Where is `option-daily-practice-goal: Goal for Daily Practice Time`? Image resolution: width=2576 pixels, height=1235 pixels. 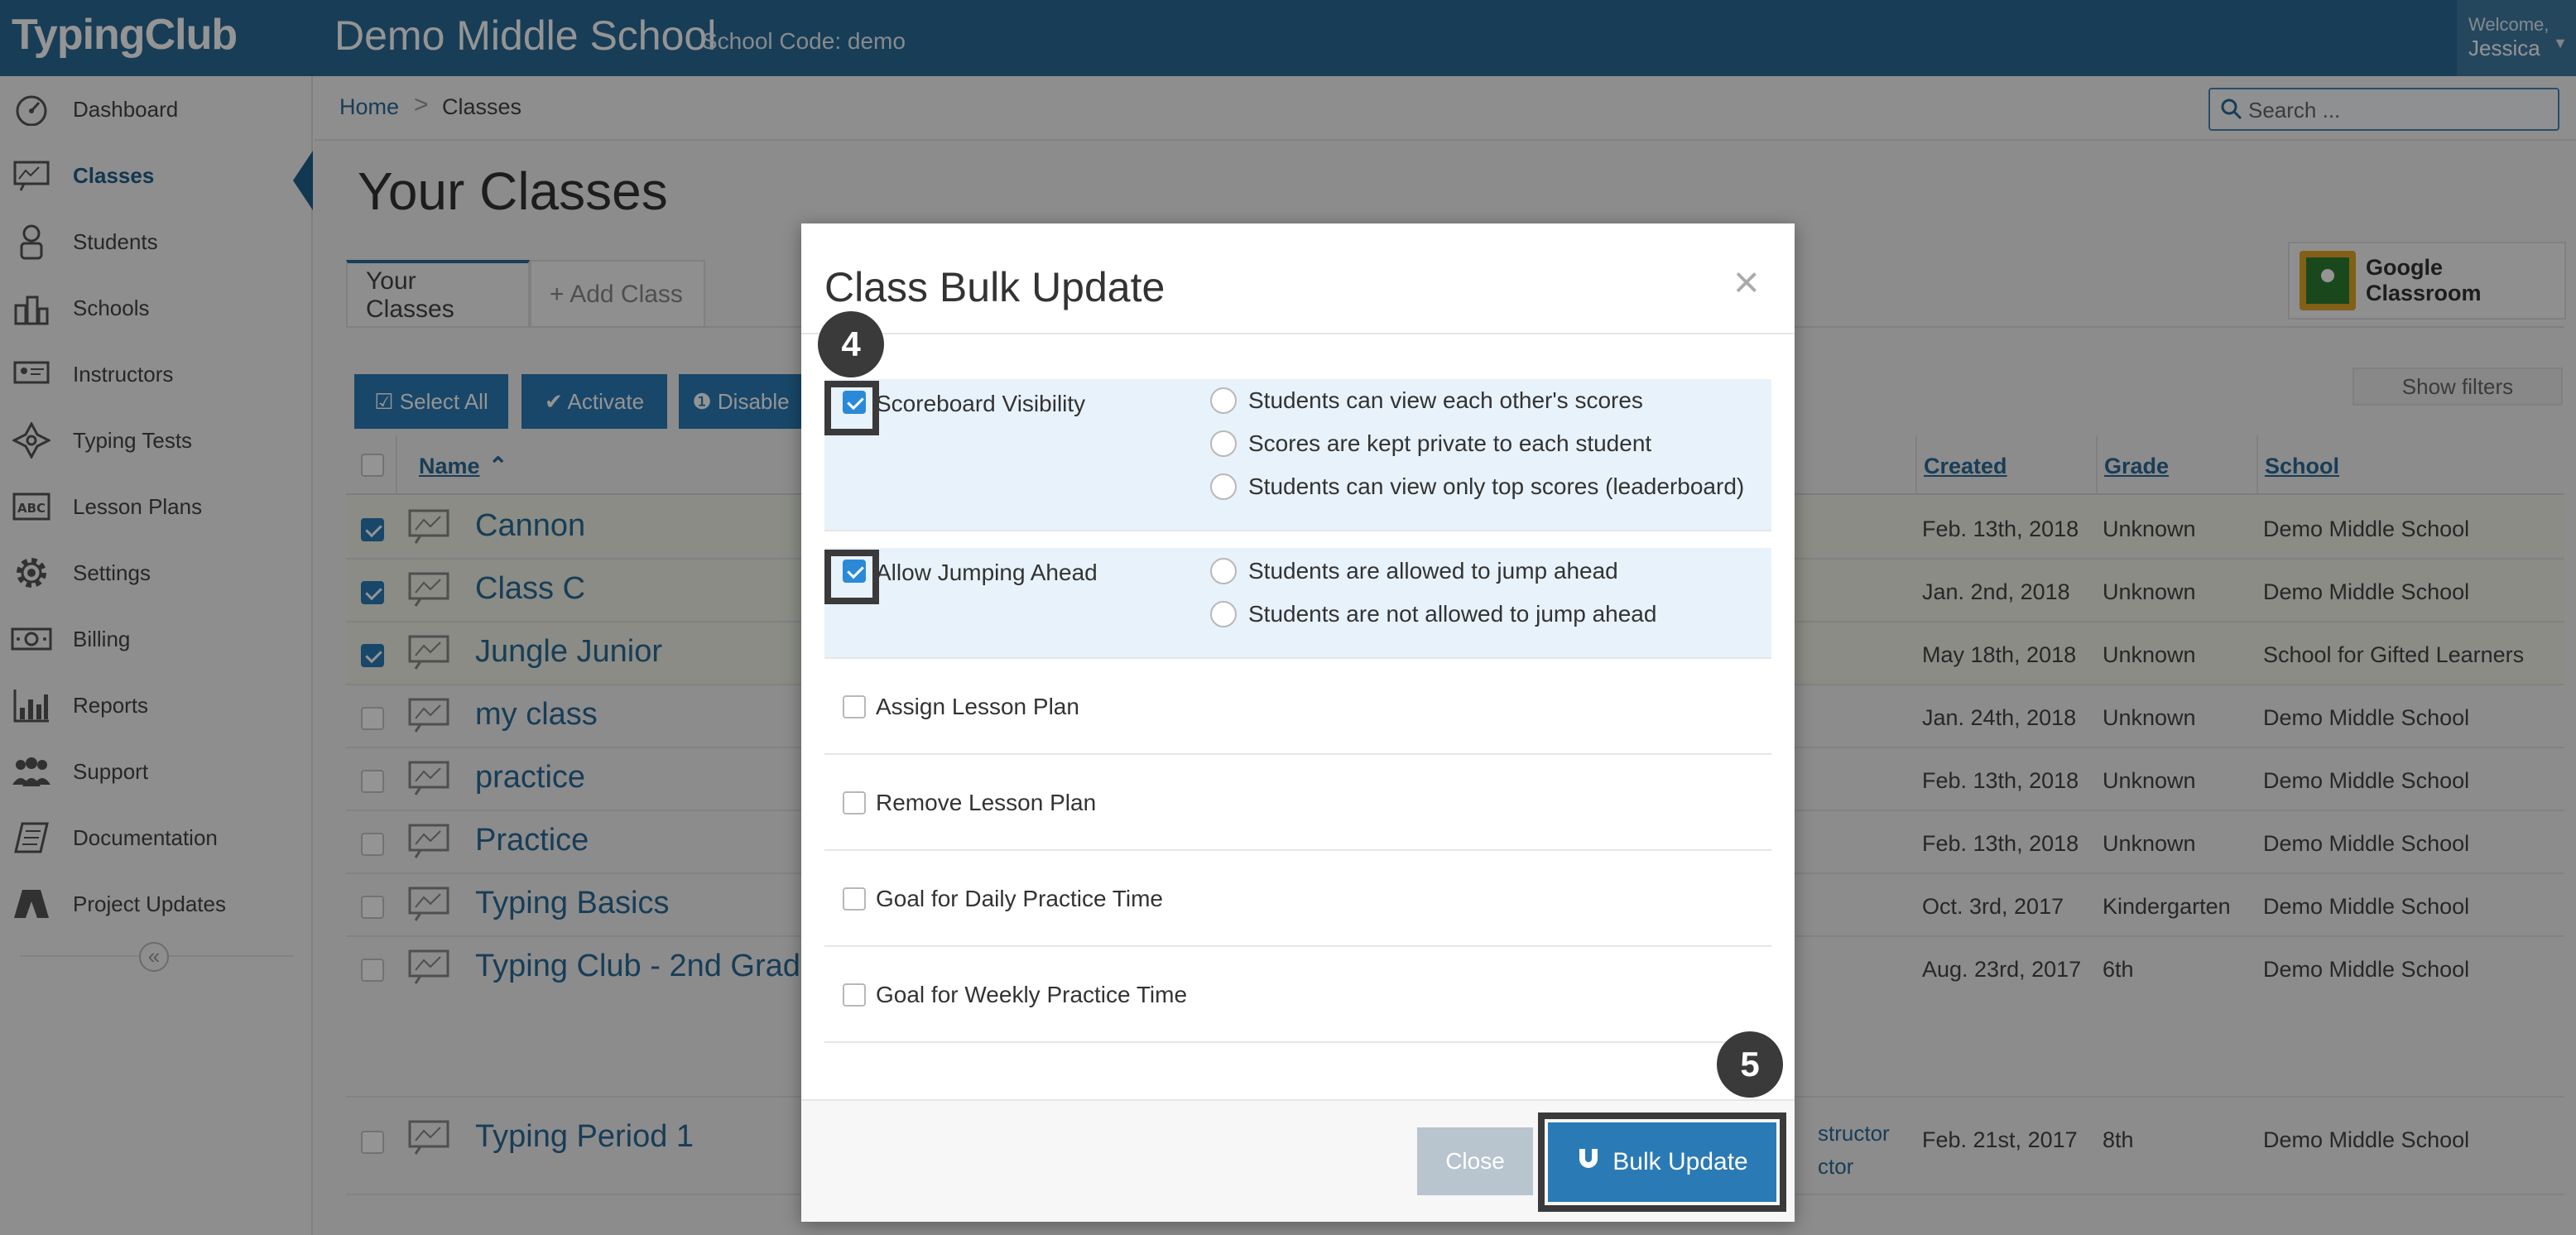 option-daily-practice-goal: Goal for Daily Practice Time is located at coordinates (1297, 899).